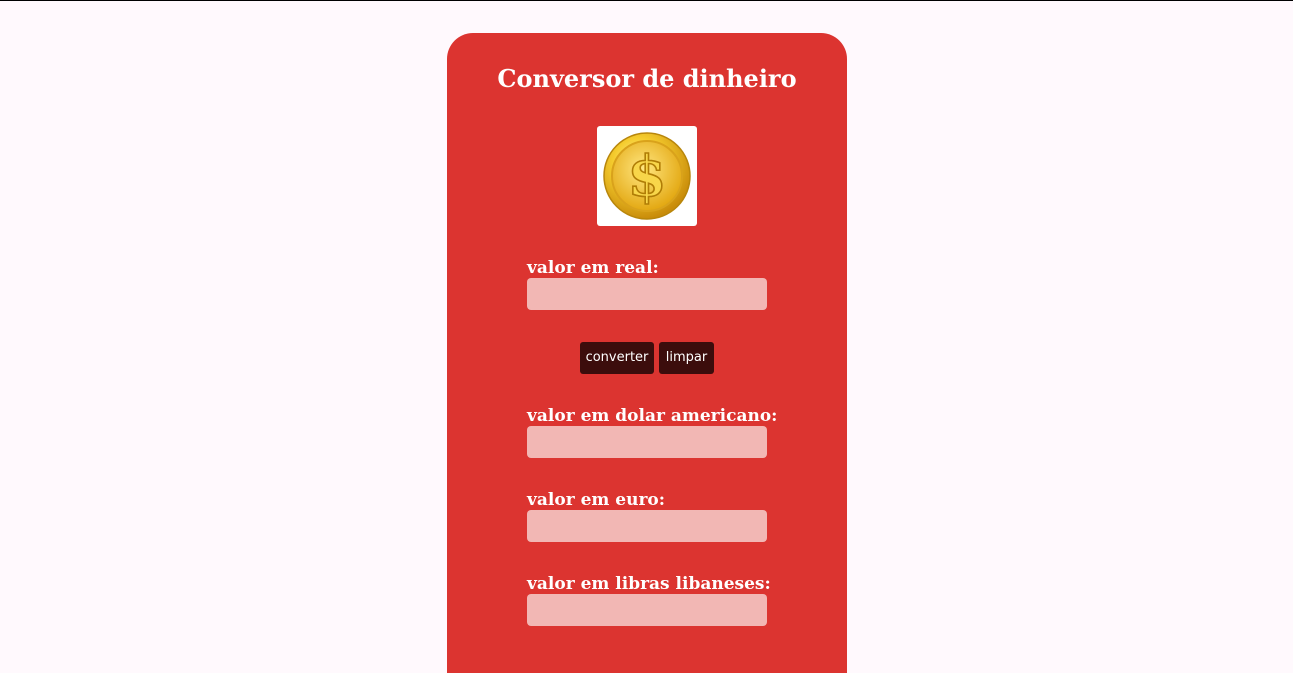 Image resolution: width=1293 pixels, height=673 pixels. What do you see at coordinates (647, 442) in the screenshot?
I see `dolar-input` at bounding box center [647, 442].